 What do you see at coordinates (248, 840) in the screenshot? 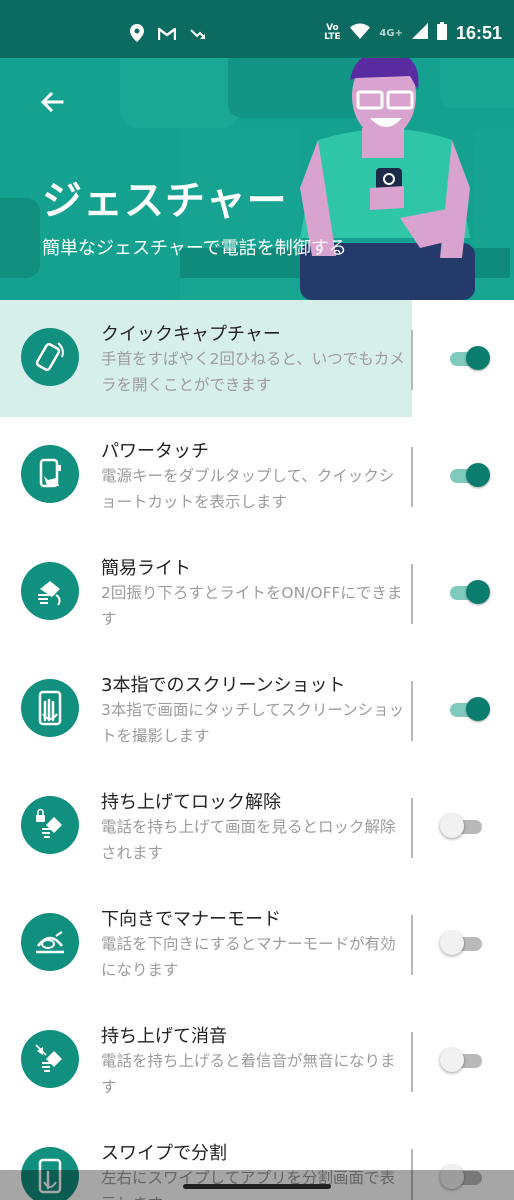
I see `item-description: 電話を持ち上げて画面を見るとロック解除されます` at bounding box center [248, 840].